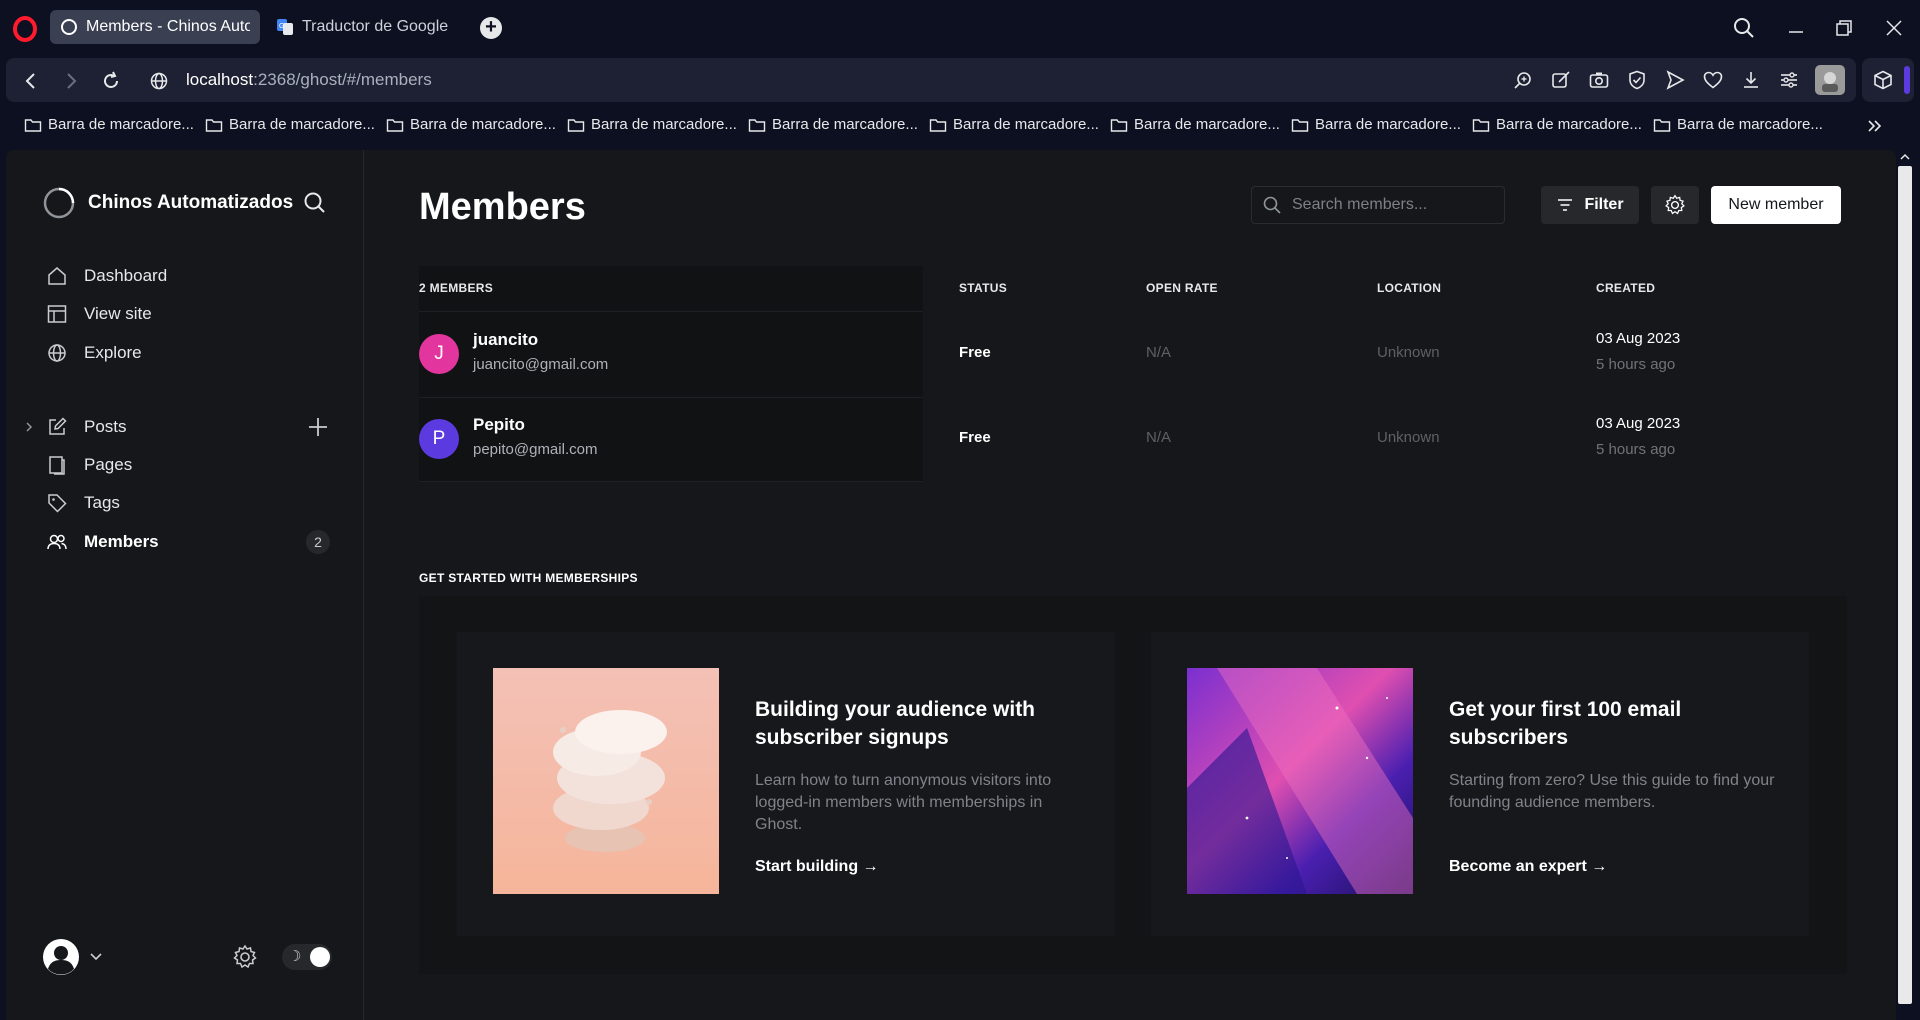 The height and width of the screenshot is (1020, 1920). What do you see at coordinates (191, 542) in the screenshot?
I see `sidebar-item-members: Members` at bounding box center [191, 542].